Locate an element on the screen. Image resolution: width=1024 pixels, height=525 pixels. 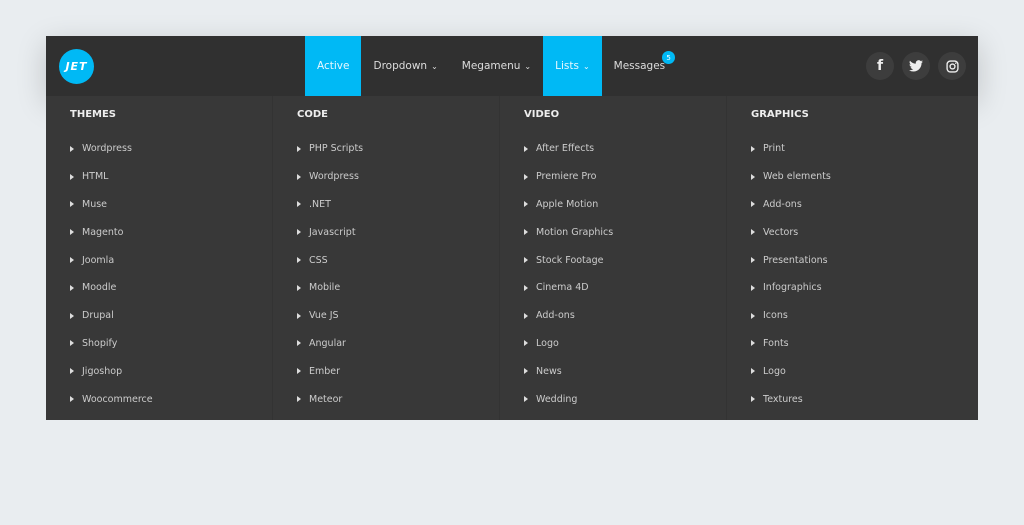
menu-link-label: CSS is located at coordinates (318, 260).